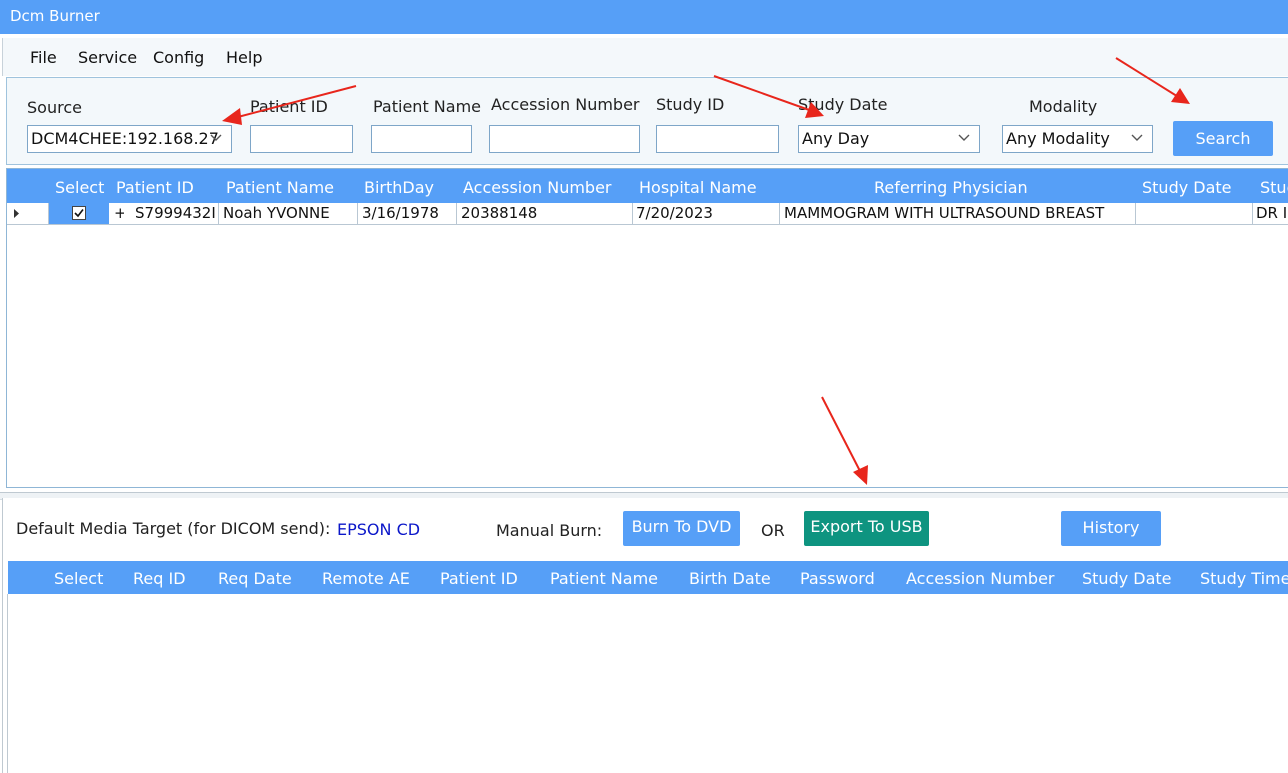 The width and height of the screenshot is (1288, 773). Describe the element at coordinates (173, 528) in the screenshot. I see `default-media-target-label: Default Media Target (for DICOM send):` at that location.